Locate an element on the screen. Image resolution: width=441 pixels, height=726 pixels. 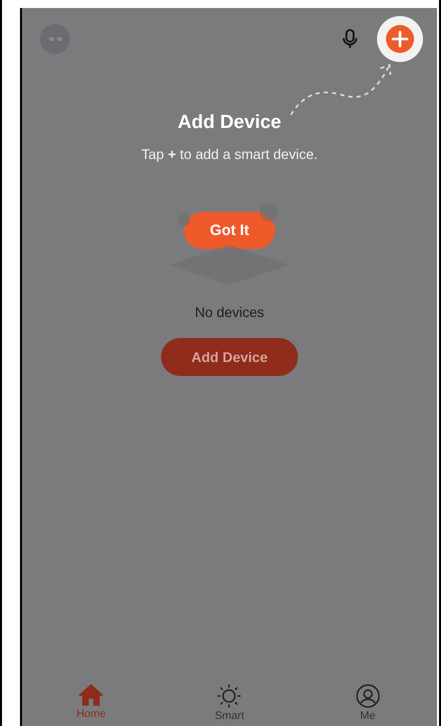
add-device-button: Add Device is located at coordinates (229, 357).